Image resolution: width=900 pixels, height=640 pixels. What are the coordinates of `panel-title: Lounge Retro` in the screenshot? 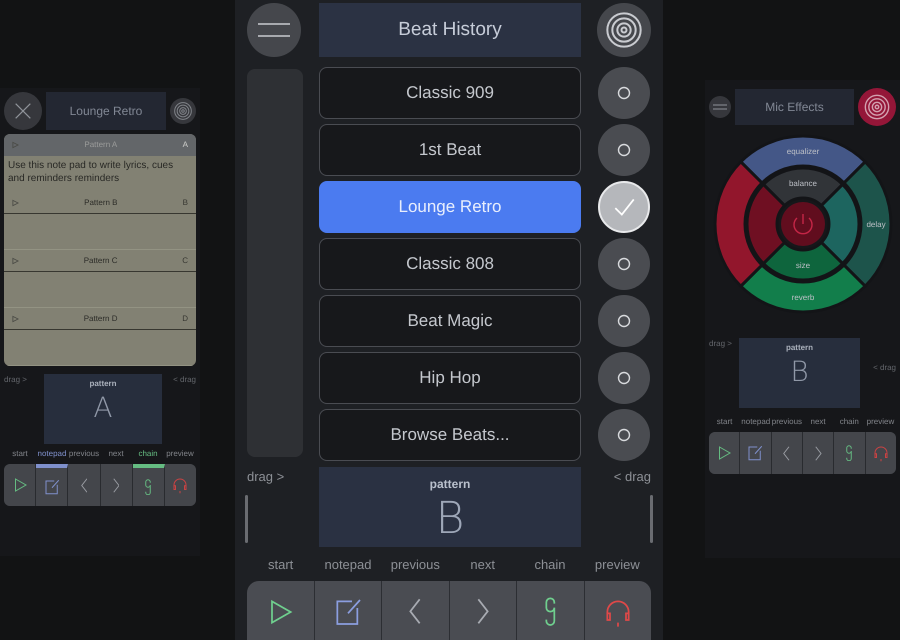 It's located at (106, 111).